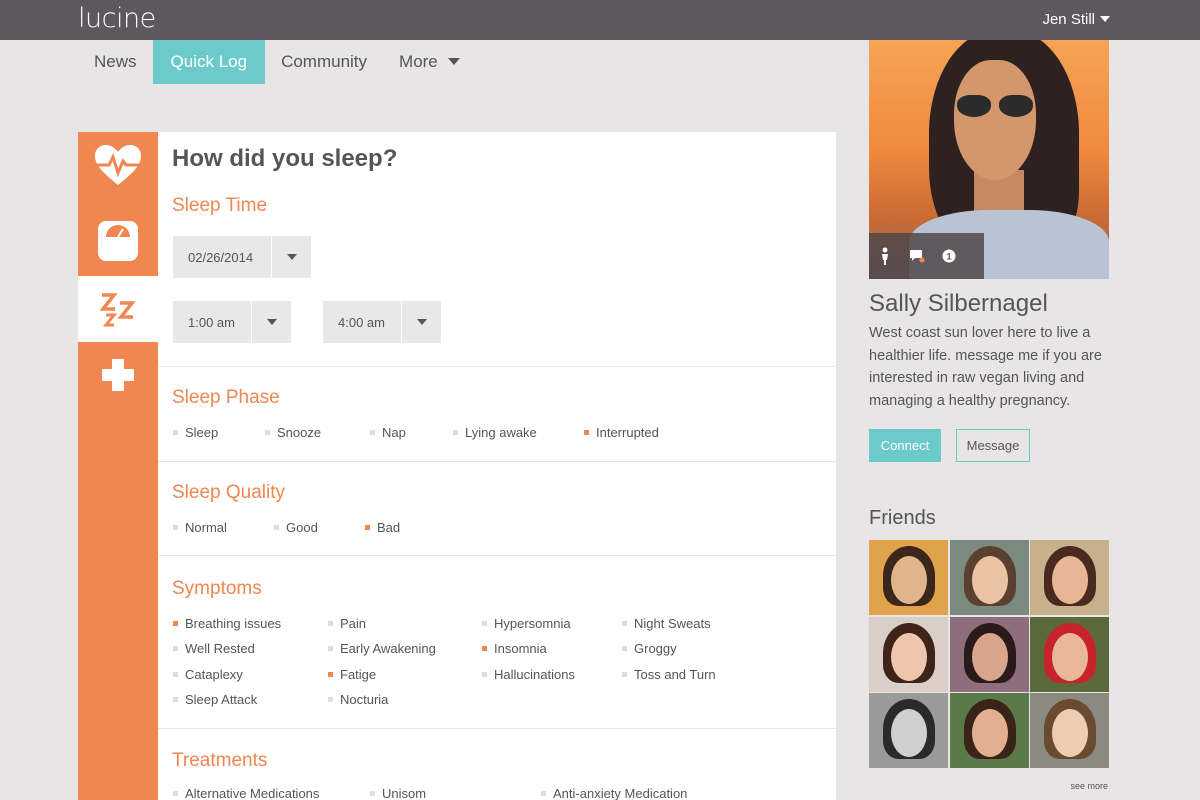 Image resolution: width=1200 pixels, height=800 pixels. I want to click on section-title-sleep-time: Sleep Time, so click(220, 205).